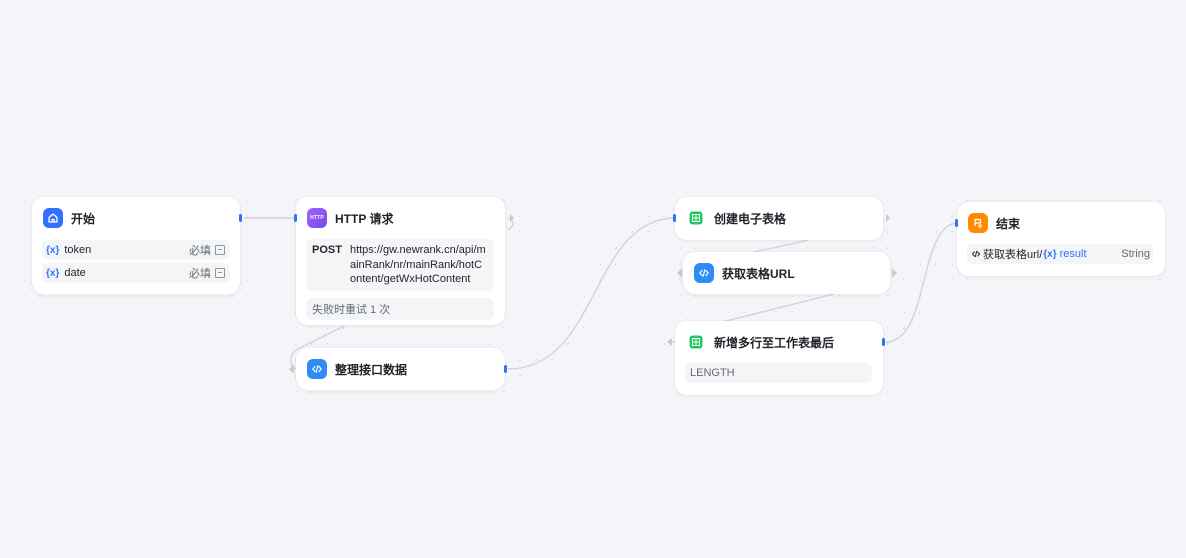  Describe the element at coordinates (750, 218) in the screenshot. I see `node-title: 创建电子表格` at that location.